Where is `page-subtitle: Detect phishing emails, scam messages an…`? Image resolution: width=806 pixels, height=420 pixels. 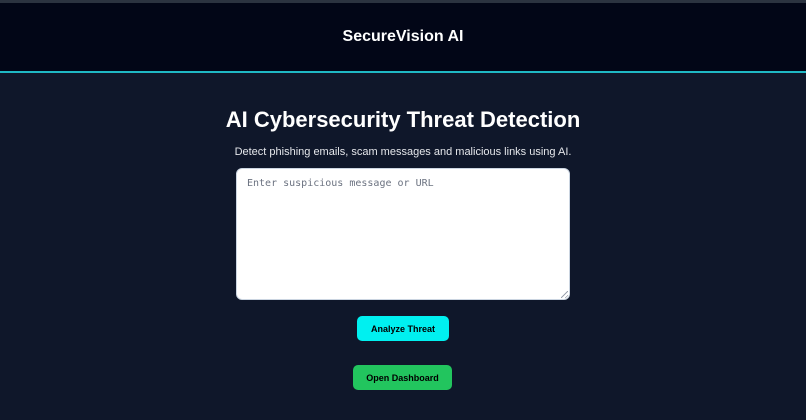
page-subtitle: Detect phishing emails, scam messages an… is located at coordinates (403, 152).